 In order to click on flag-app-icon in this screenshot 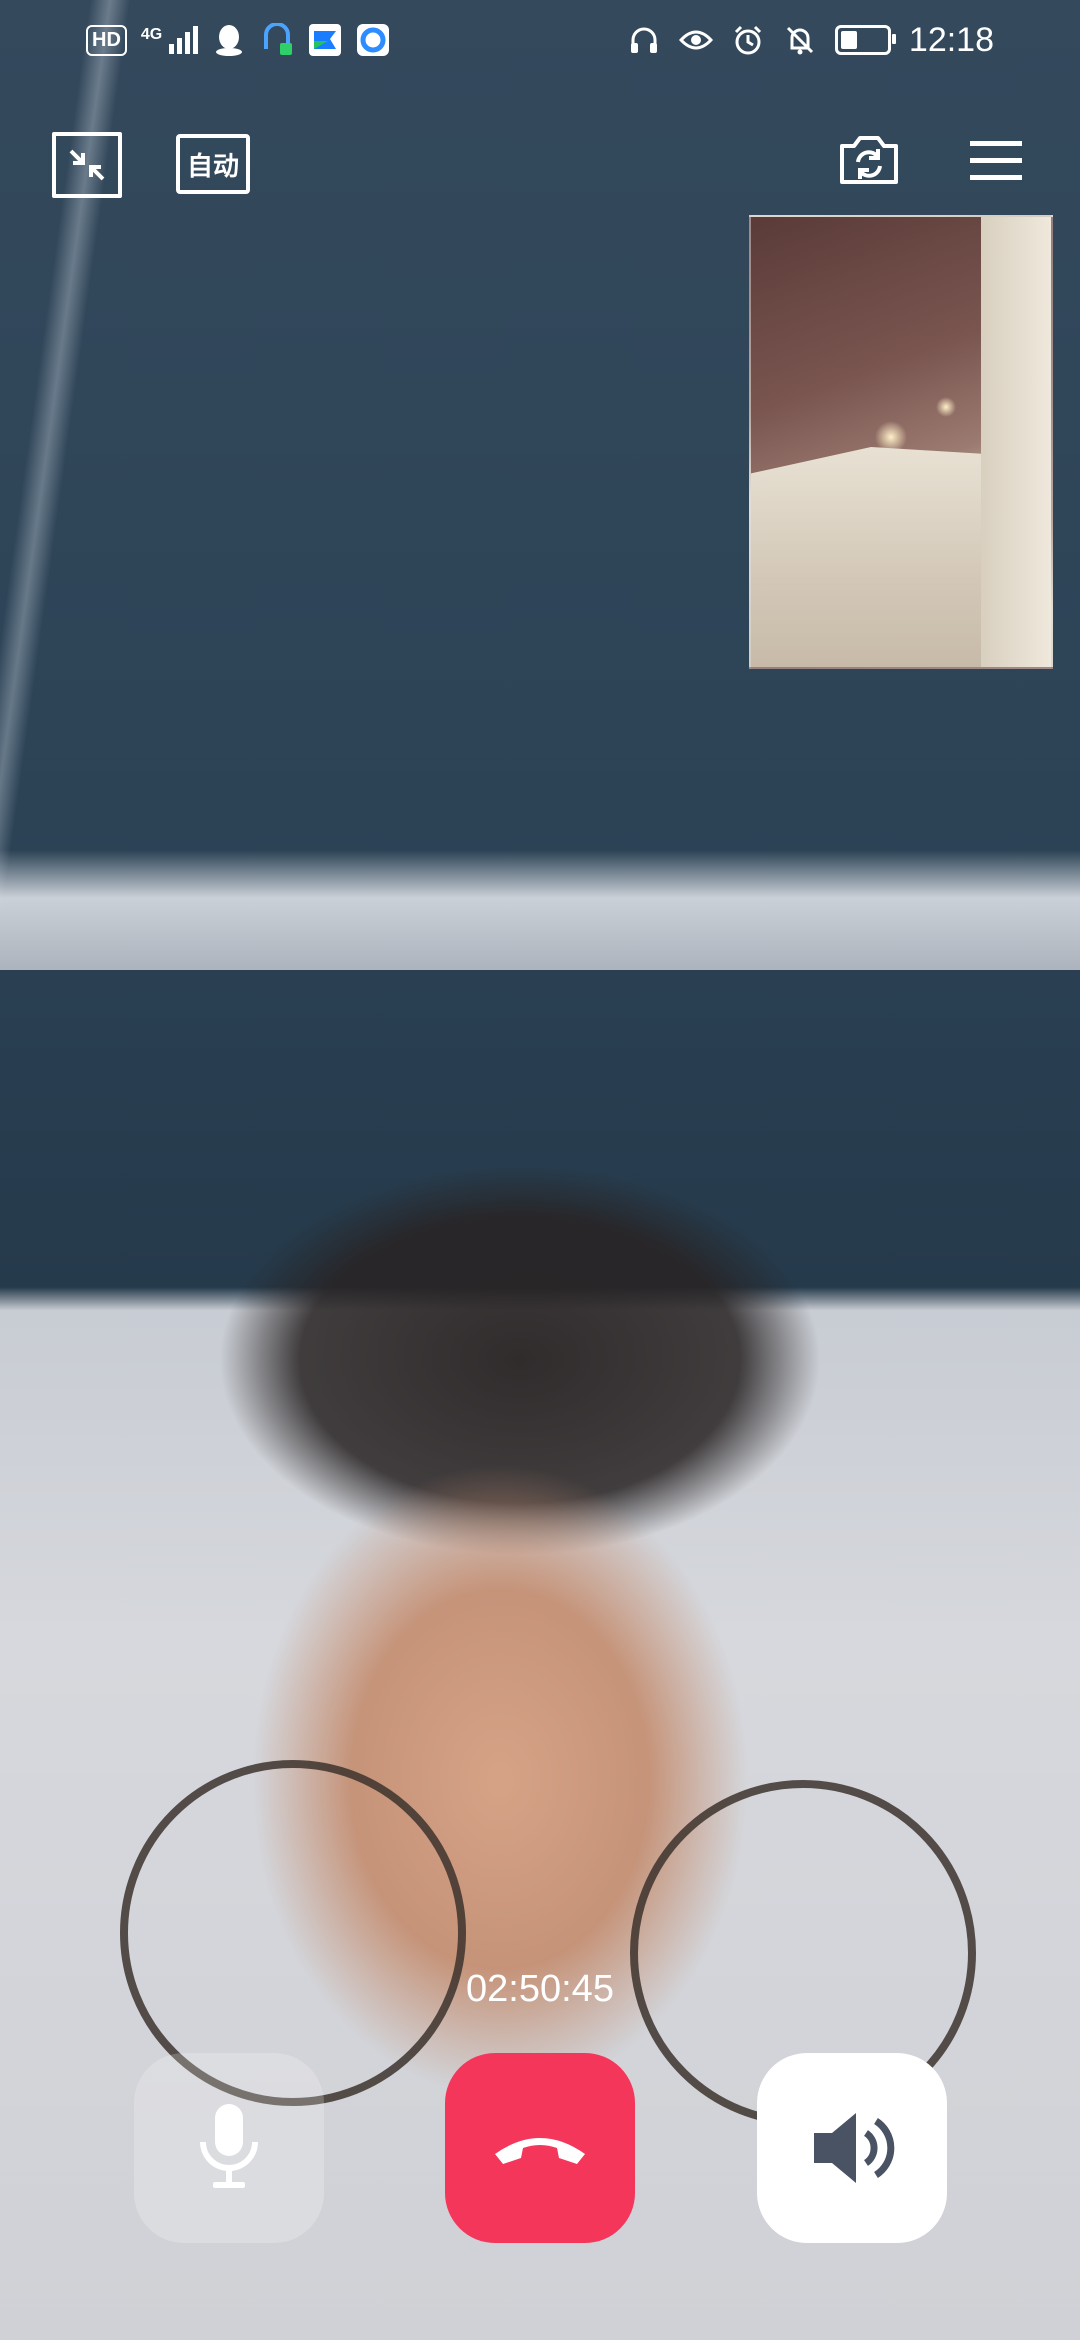, I will do `click(325, 40)`.